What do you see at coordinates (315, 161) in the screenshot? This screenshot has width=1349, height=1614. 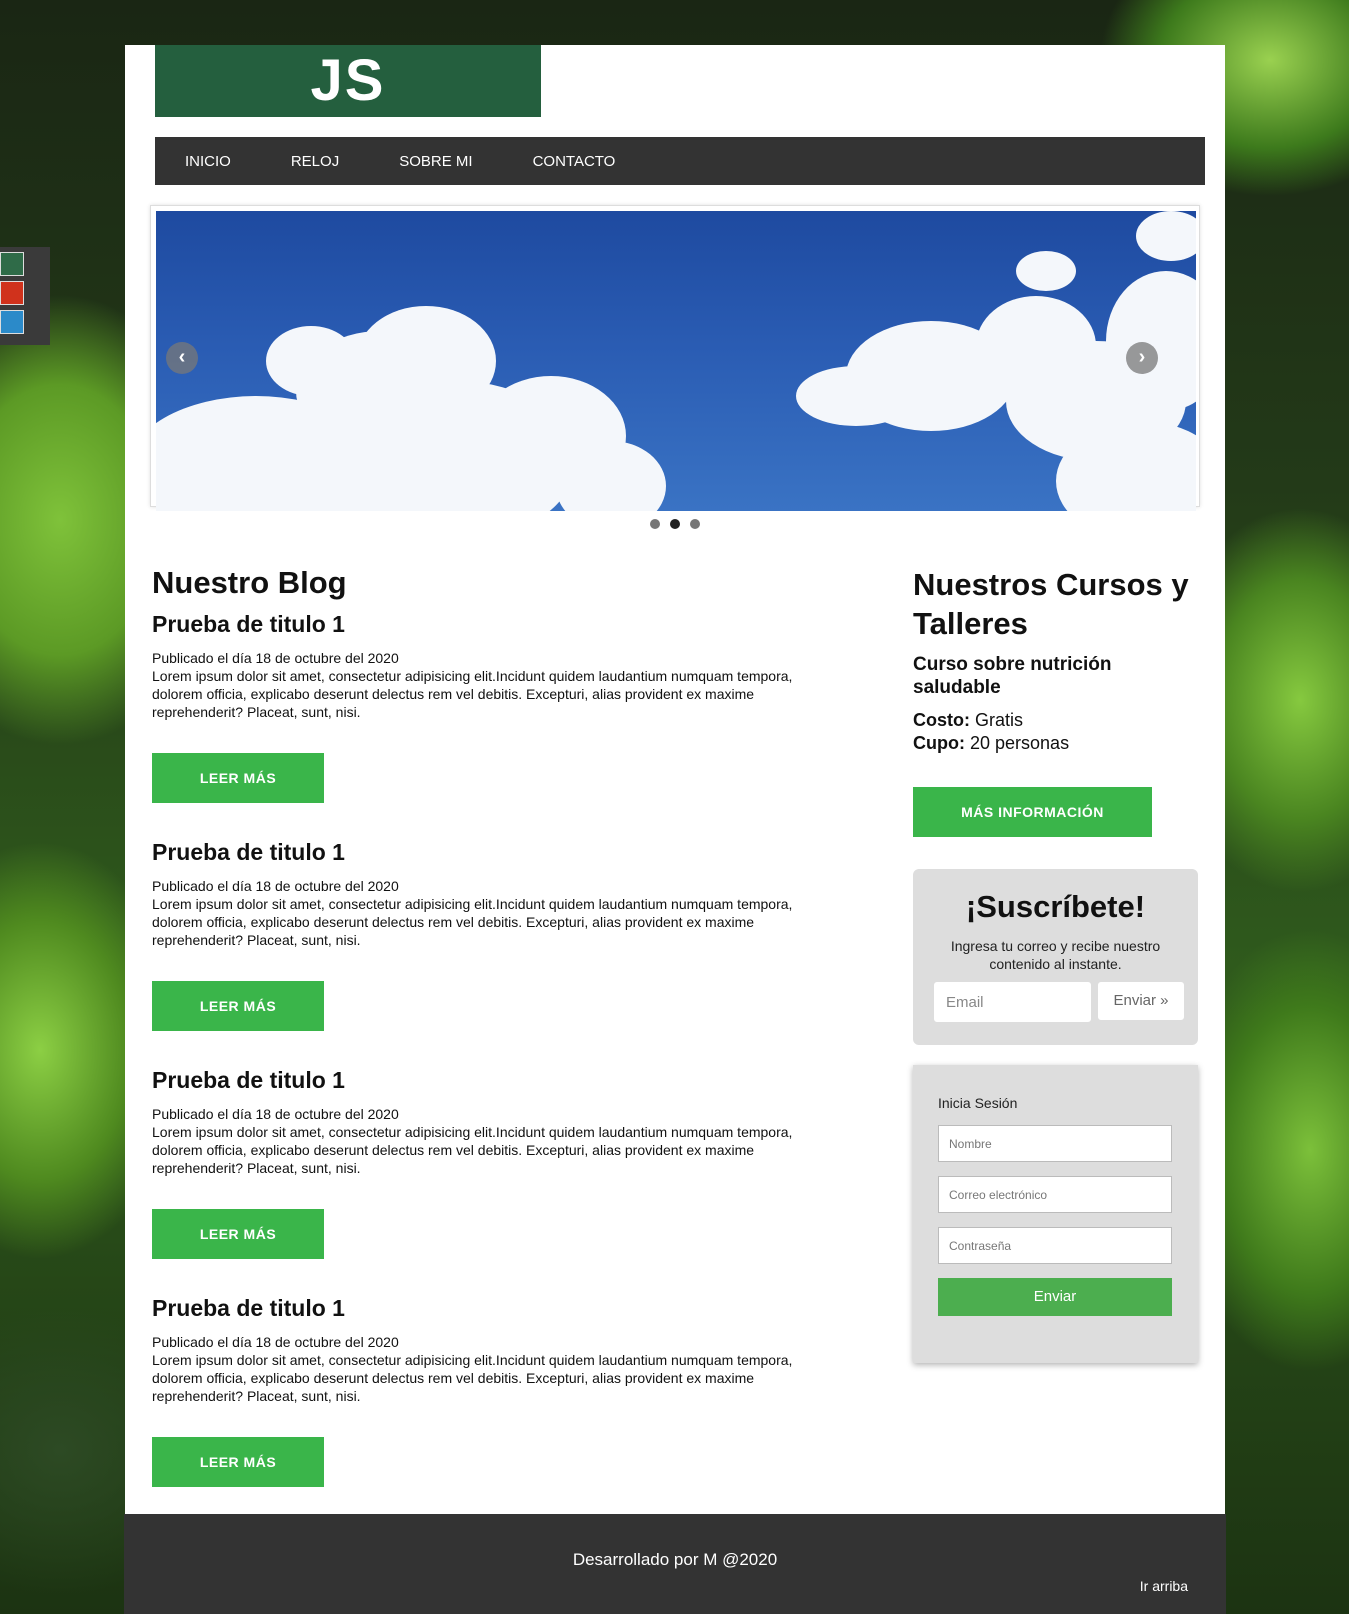 I see `nav-item-reloj: RELOJ` at bounding box center [315, 161].